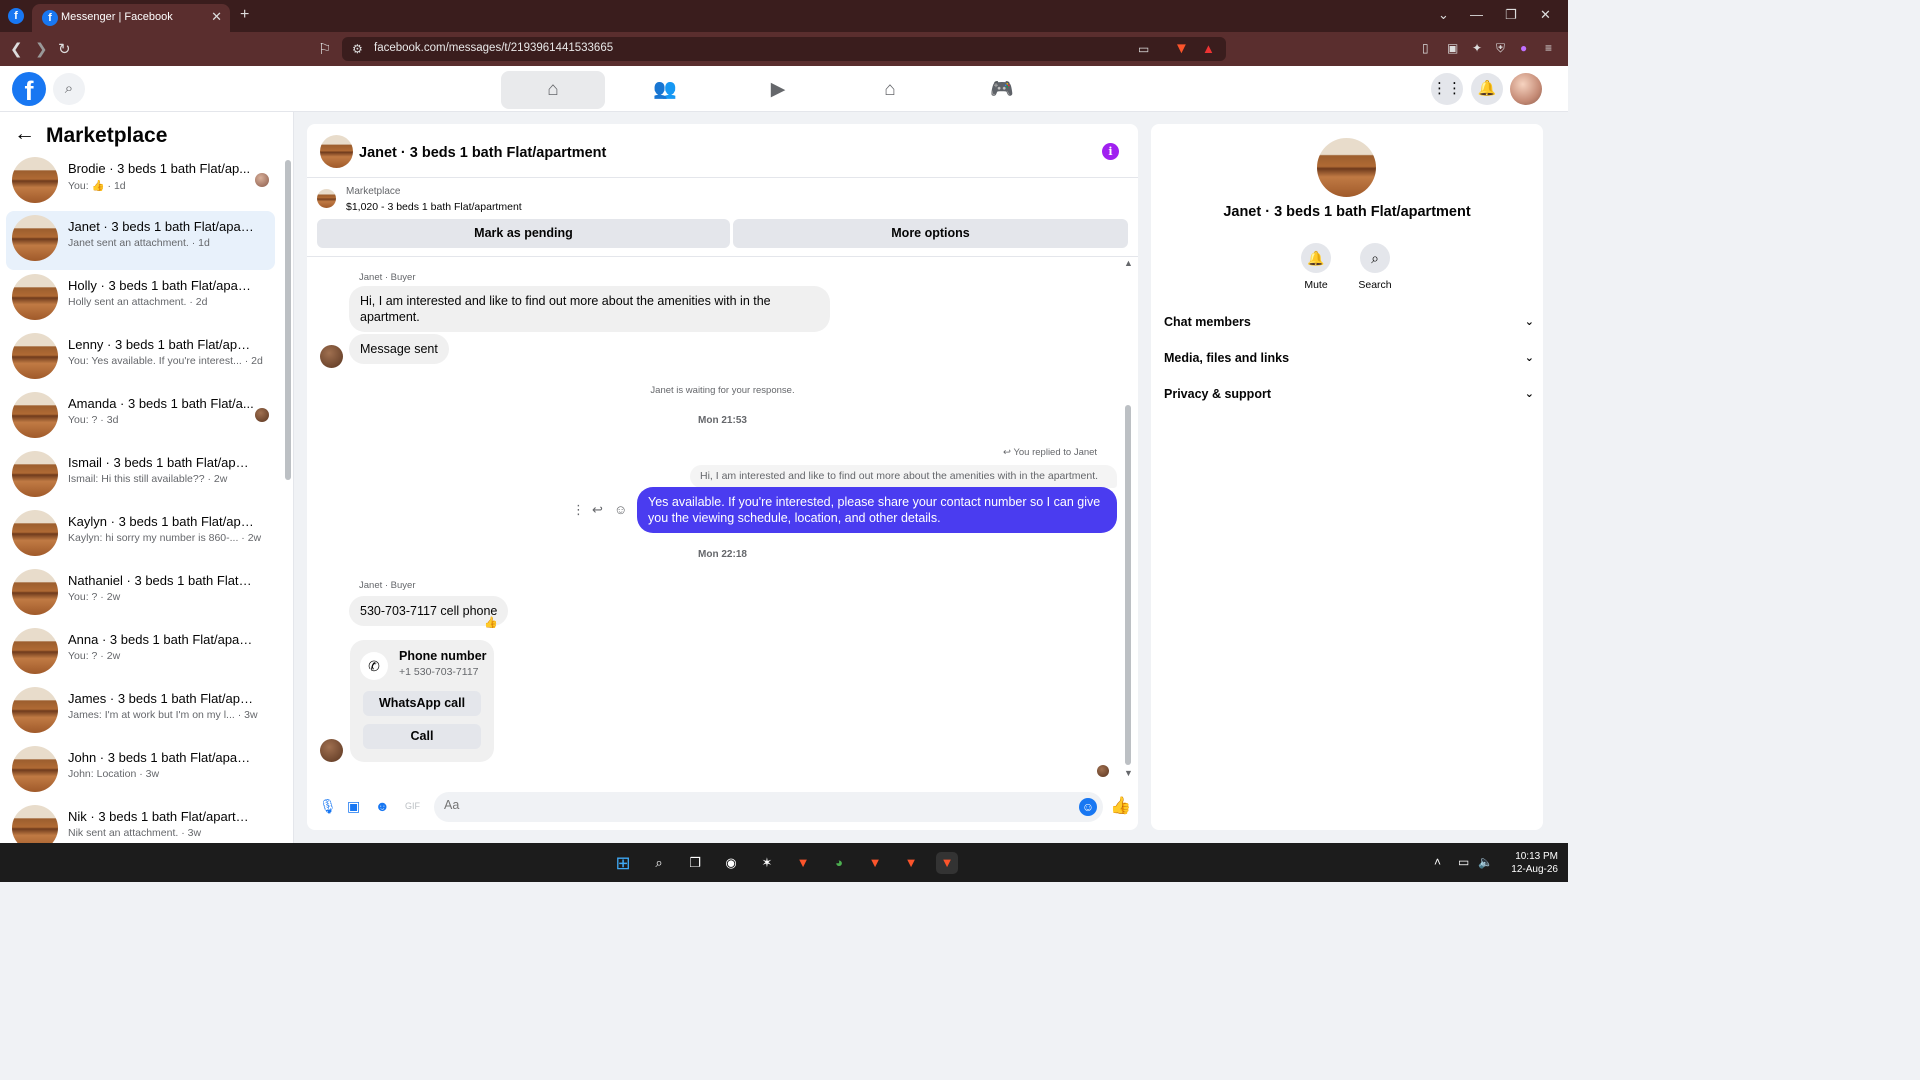 This screenshot has height=1080, width=1920. I want to click on chat-members-section: Chat members ⌄, so click(1349, 325).